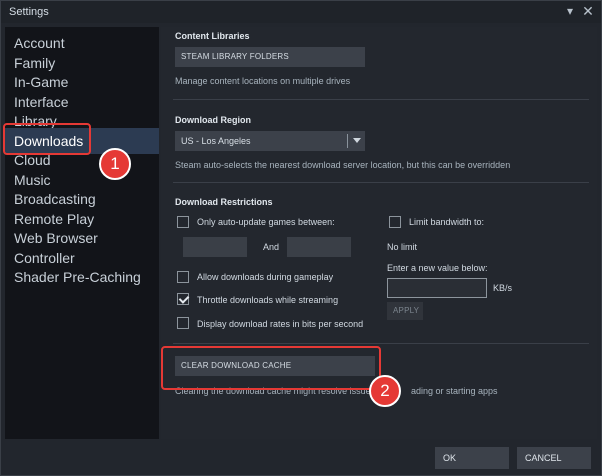  I want to click on cancel-button: CANCEL, so click(554, 458).